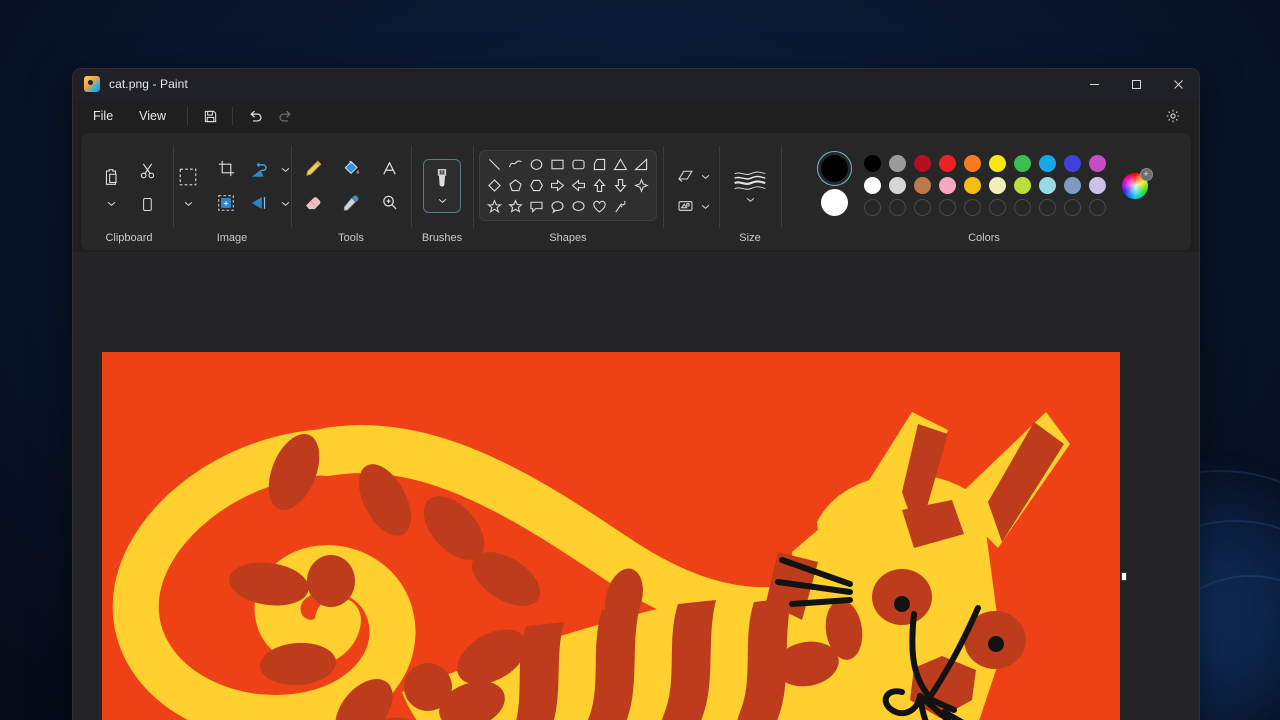 This screenshot has width=1280, height=720. Describe the element at coordinates (515, 206) in the screenshot. I see `shape-six-point-star` at that location.